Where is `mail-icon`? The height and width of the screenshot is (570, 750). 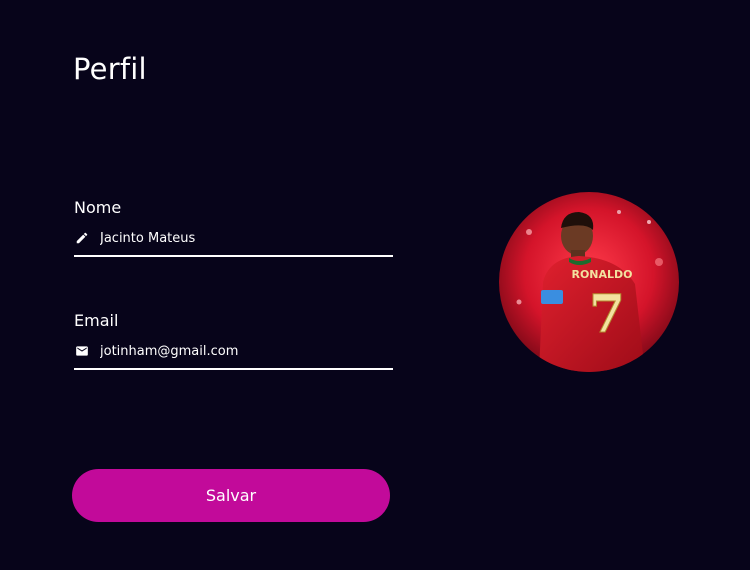 mail-icon is located at coordinates (82, 351).